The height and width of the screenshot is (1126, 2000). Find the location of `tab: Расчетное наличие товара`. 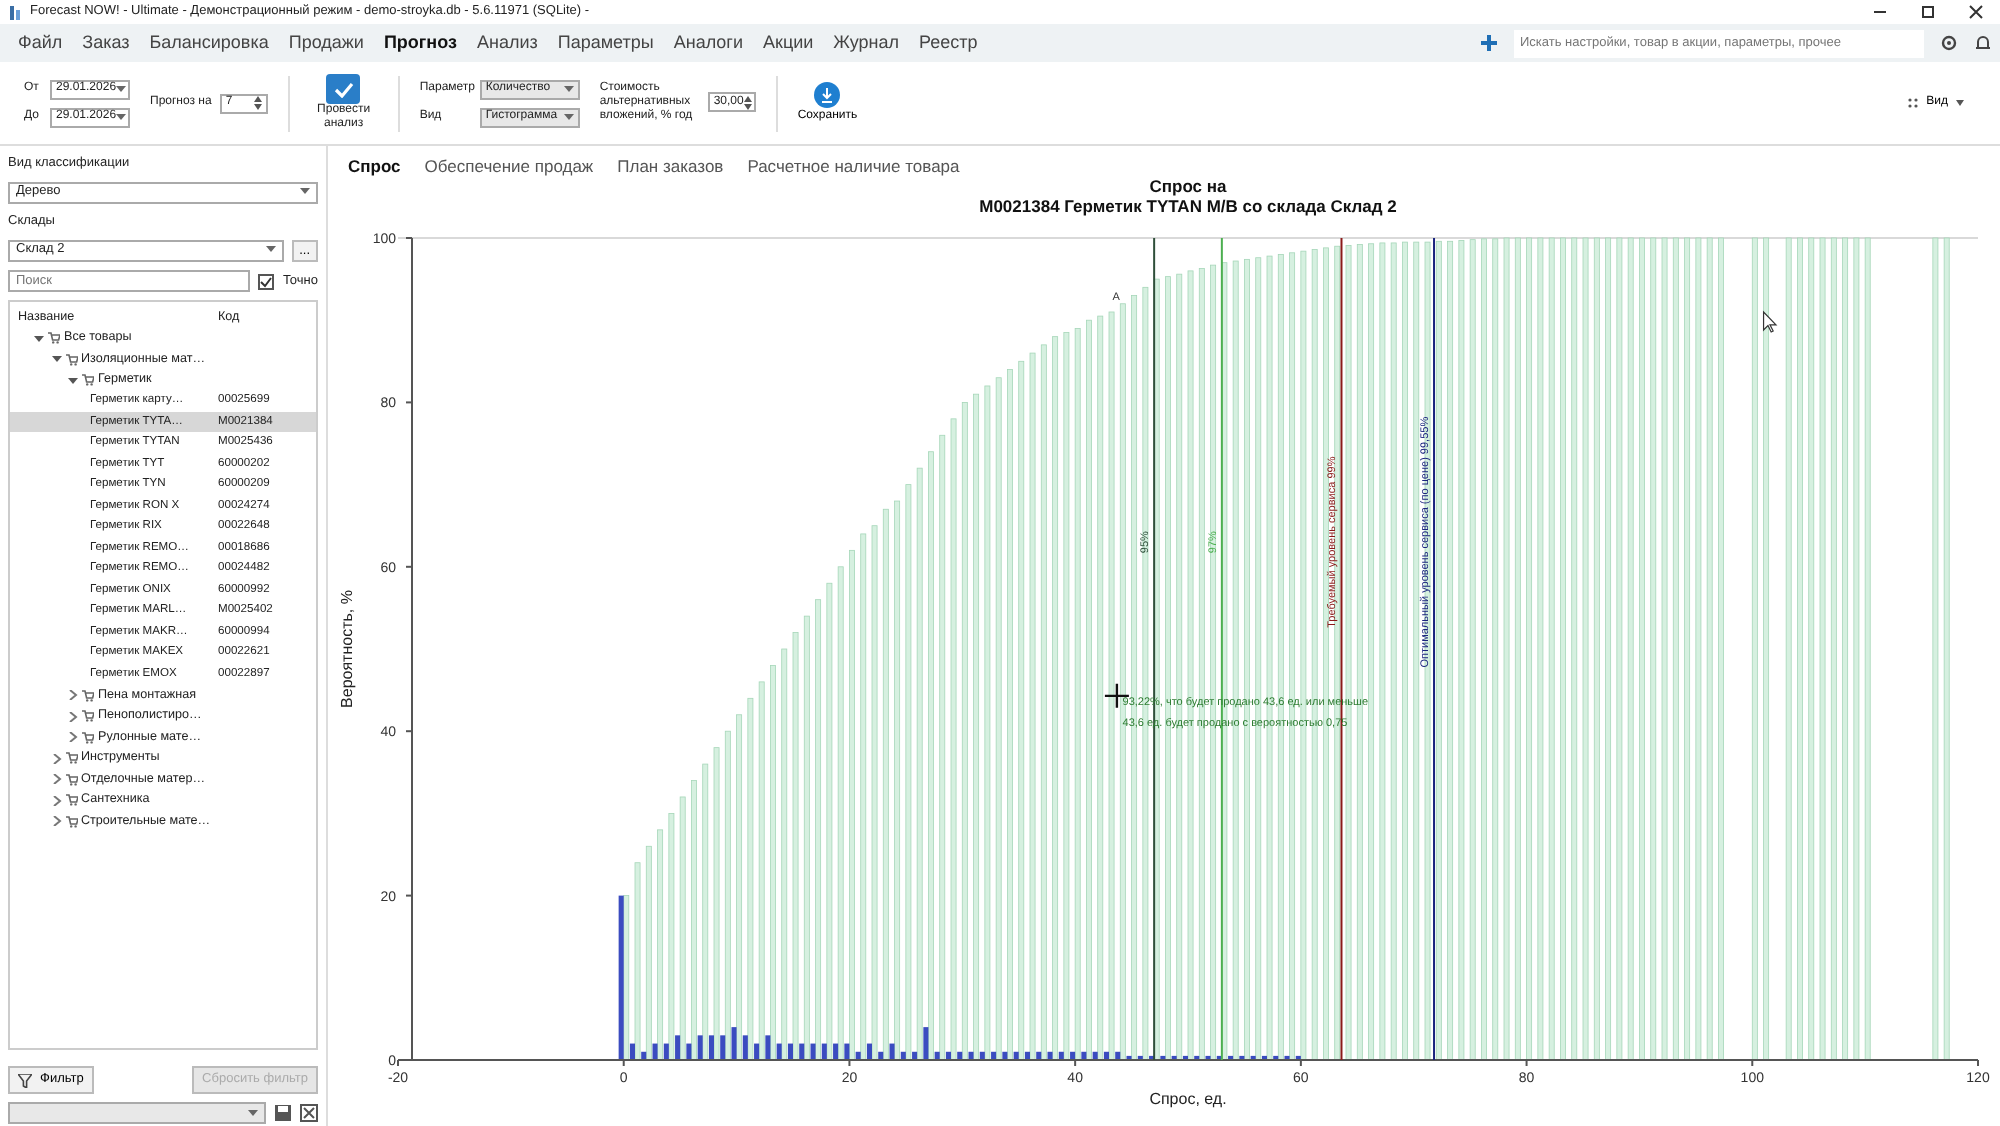

tab: Расчетное наличие товара is located at coordinates (853, 167).